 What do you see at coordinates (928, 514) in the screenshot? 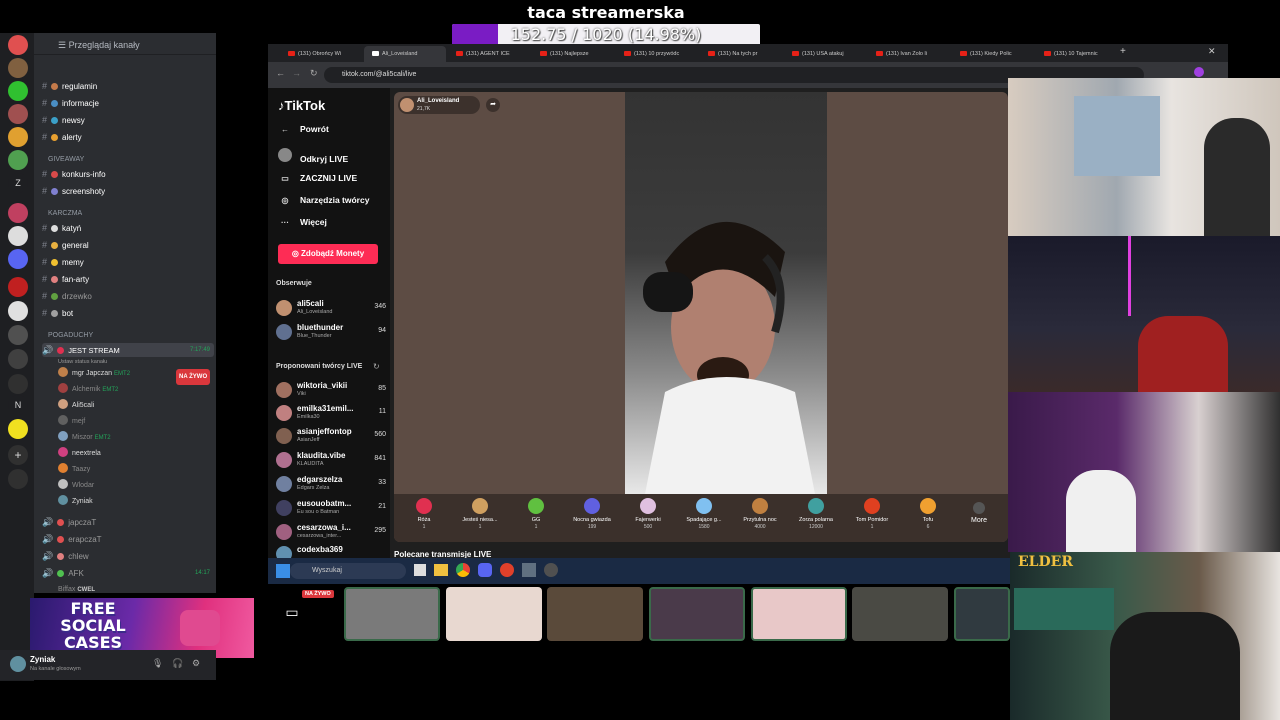
I see `gift-item: Tofu 6` at bounding box center [928, 514].